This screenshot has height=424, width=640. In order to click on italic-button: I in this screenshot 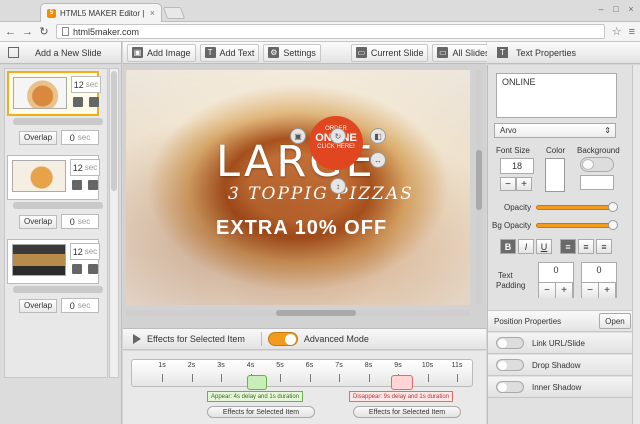, I will do `click(526, 246)`.